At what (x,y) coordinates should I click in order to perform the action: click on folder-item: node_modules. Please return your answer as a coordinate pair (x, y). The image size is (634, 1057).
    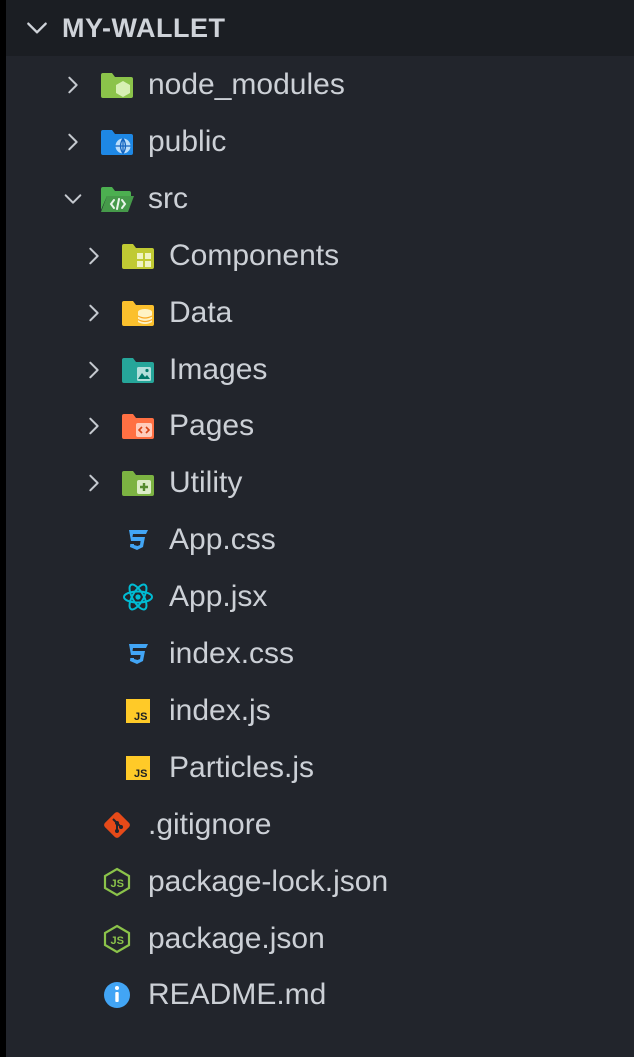
    Looking at the image, I should click on (320, 85).